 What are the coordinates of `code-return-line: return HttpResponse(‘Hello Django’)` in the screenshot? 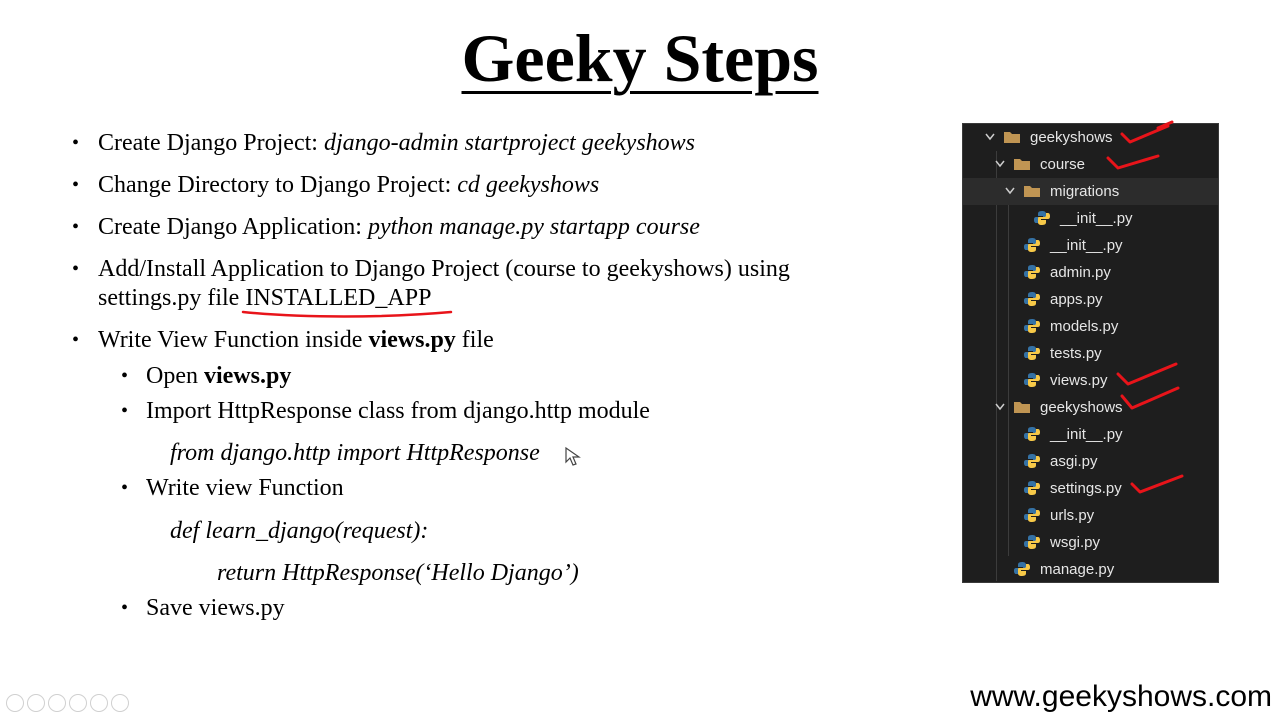 It's located at (398, 573).